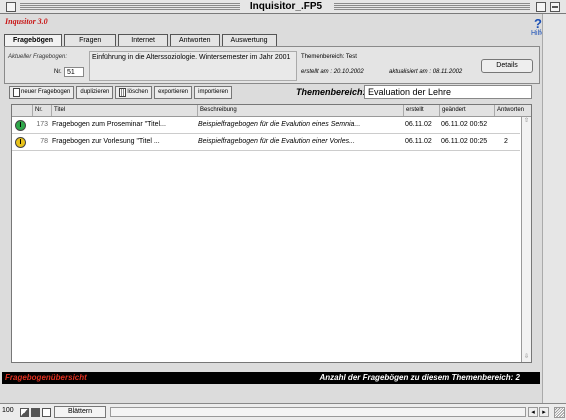 This screenshot has height=420, width=566. I want to click on modified-info: aktualisiert am : 08.11.2002, so click(425, 72).